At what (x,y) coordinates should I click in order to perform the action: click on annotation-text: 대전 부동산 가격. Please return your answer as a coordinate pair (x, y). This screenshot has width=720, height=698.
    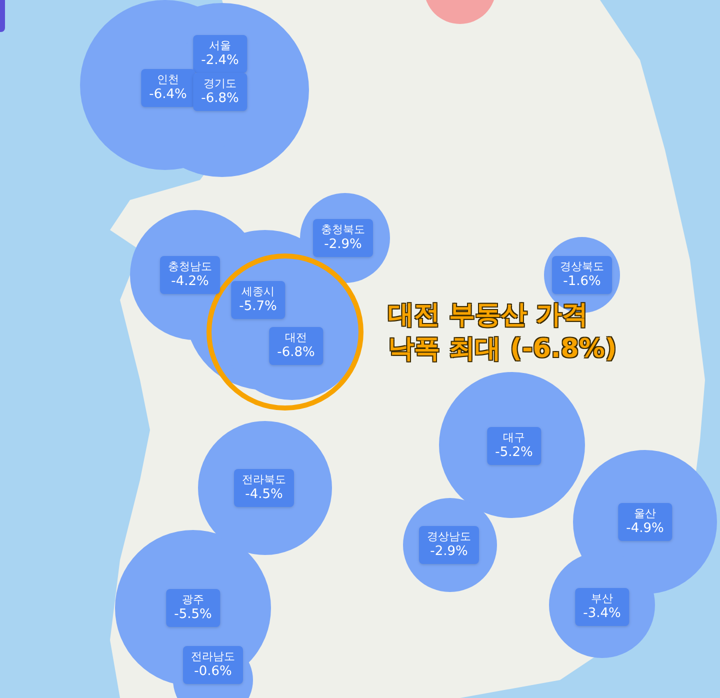
    Looking at the image, I should click on (489, 315).